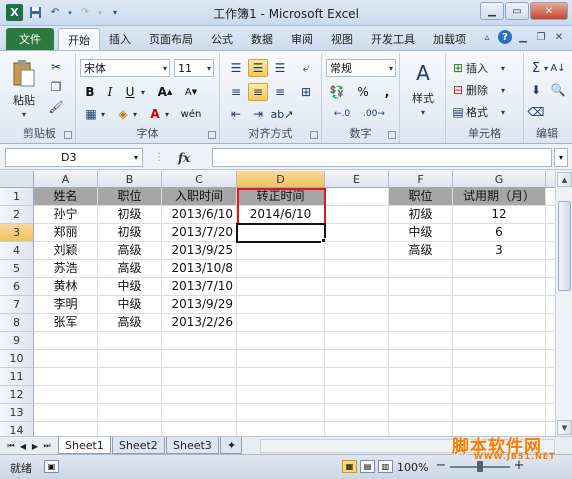 Image resolution: width=572 pixels, height=479 pixels. I want to click on row-header-13: 13, so click(17, 413).